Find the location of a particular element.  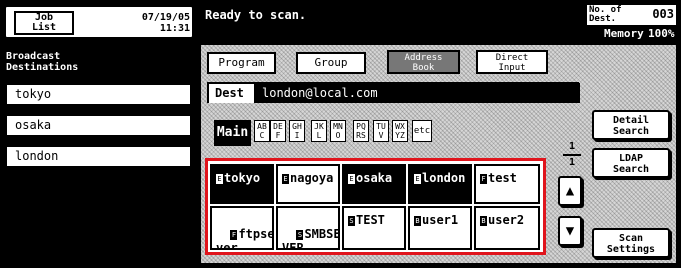

memory-label: Memory is located at coordinates (624, 33).